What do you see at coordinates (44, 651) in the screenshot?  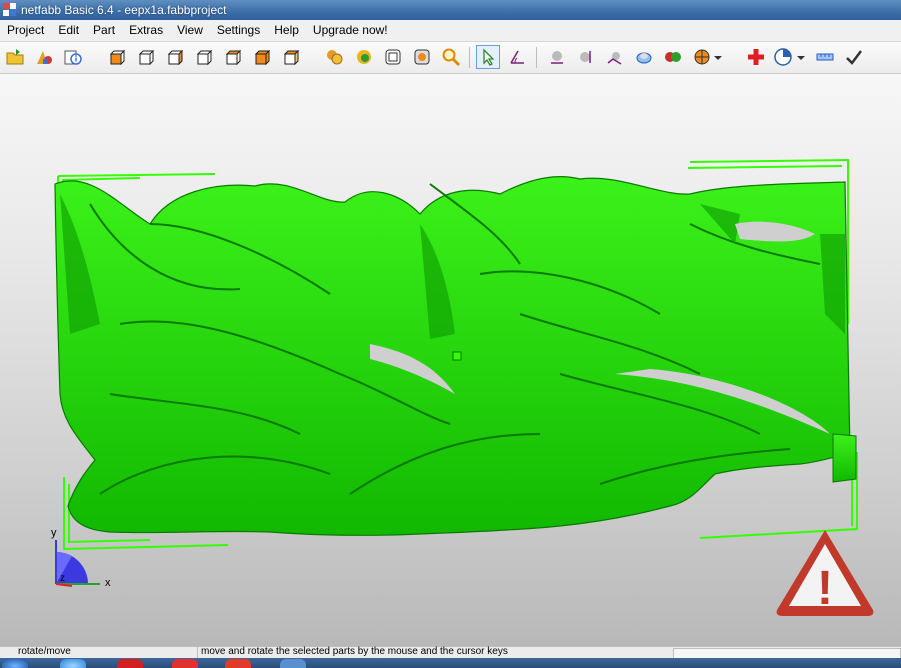 I see `status-mode: rotate/move` at bounding box center [44, 651].